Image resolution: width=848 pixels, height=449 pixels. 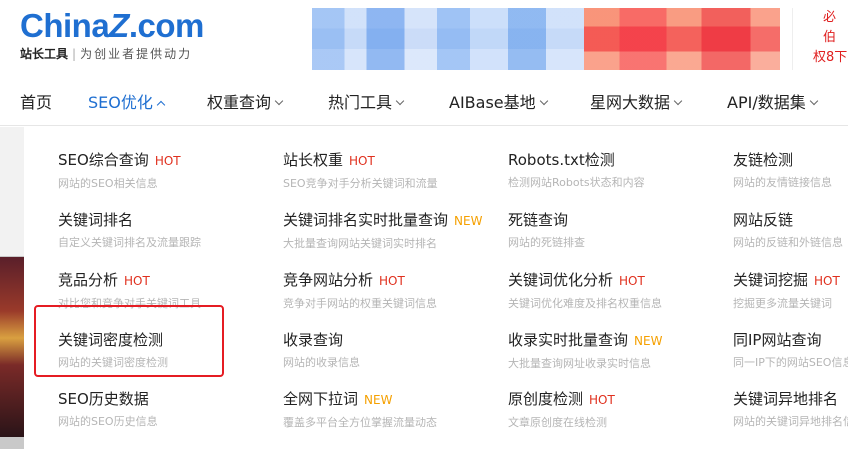 I want to click on menu-item-desc: 网站的SEO相关信息, so click(x=108, y=183).